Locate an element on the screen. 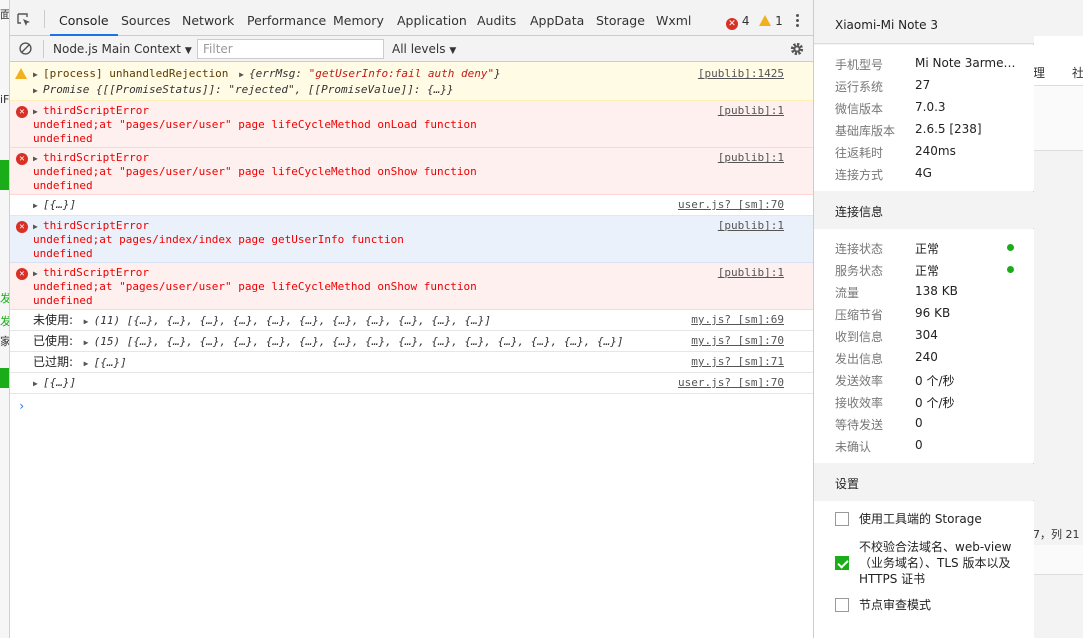 Image resolution: width=1083 pixels, height=638 pixels. source-link: my.js? [sm]:69 is located at coordinates (737, 320).